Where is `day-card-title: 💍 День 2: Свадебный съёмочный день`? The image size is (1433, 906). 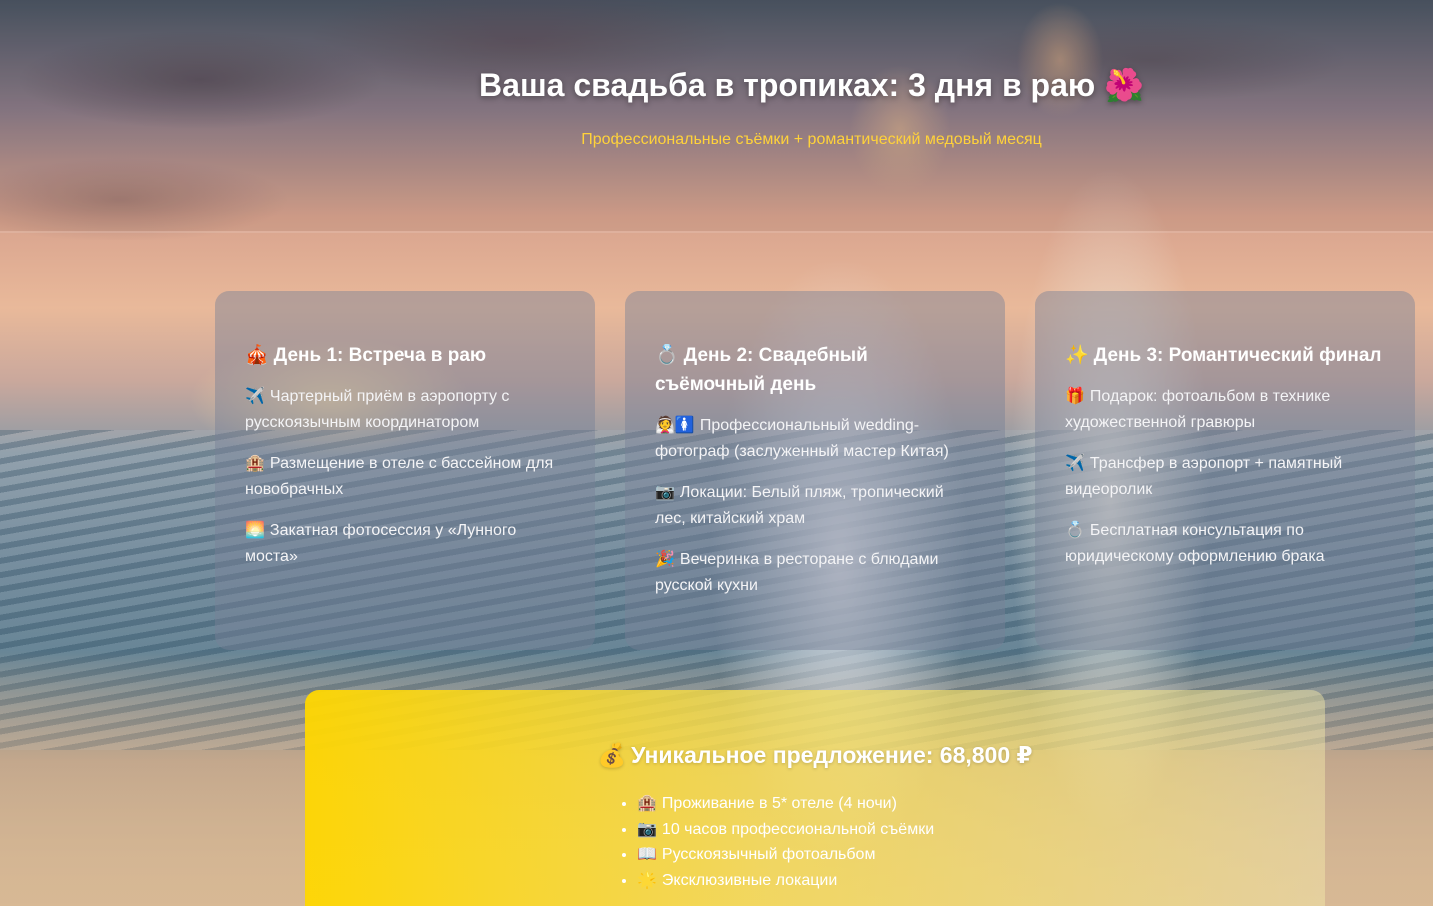 day-card-title: 💍 День 2: Свадебный съёмочный день is located at coordinates (816, 370).